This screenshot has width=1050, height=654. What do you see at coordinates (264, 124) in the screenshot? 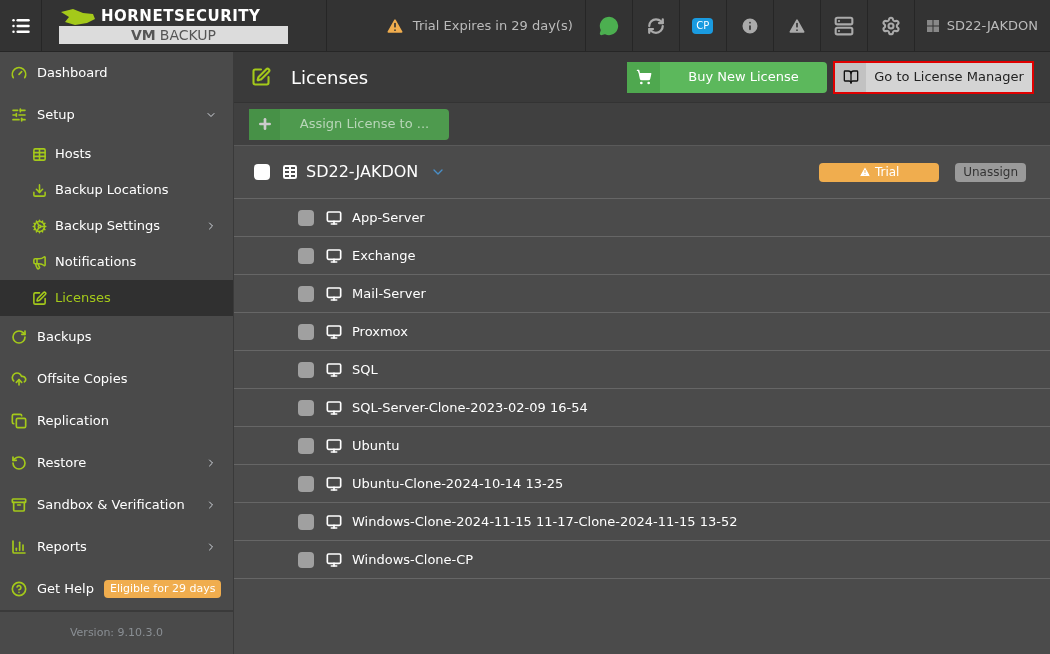
I see `plus-icon` at bounding box center [264, 124].